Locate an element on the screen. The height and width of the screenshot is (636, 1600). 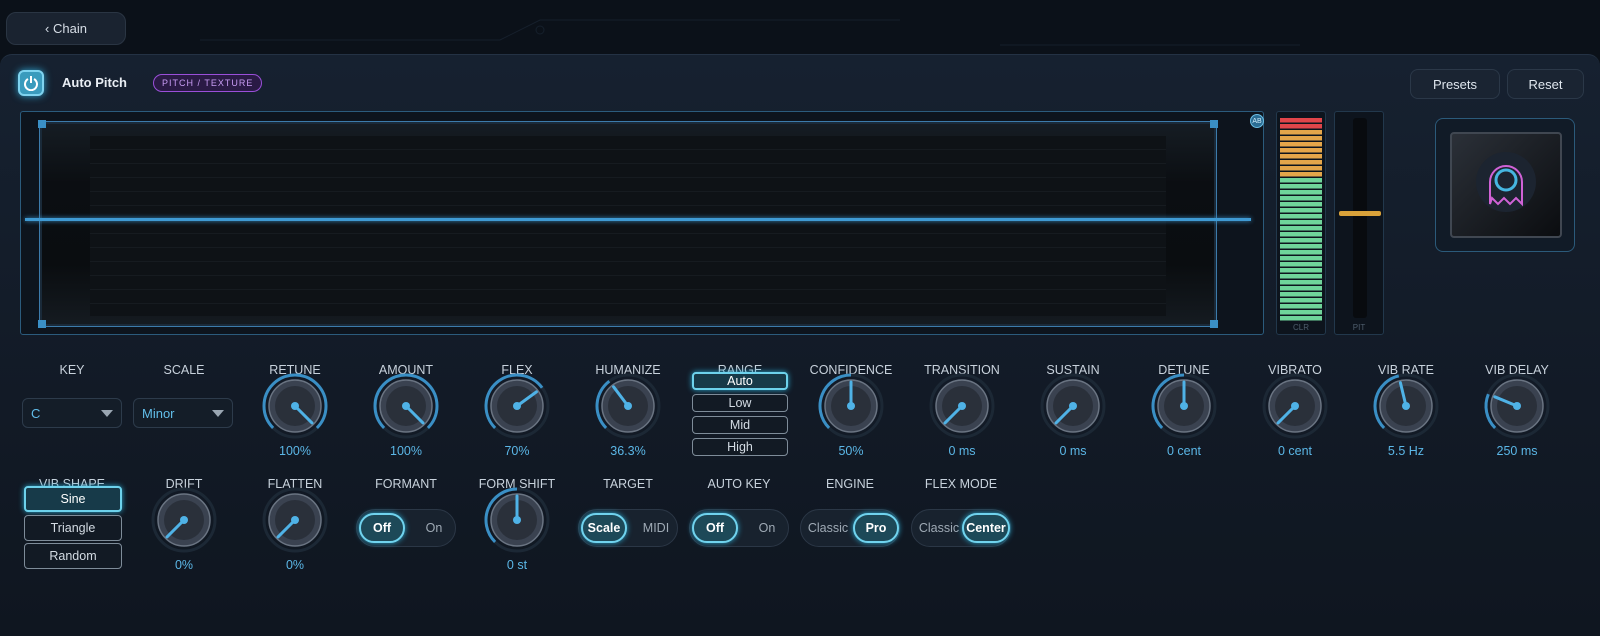
presets-button: Presets is located at coordinates (1455, 84).